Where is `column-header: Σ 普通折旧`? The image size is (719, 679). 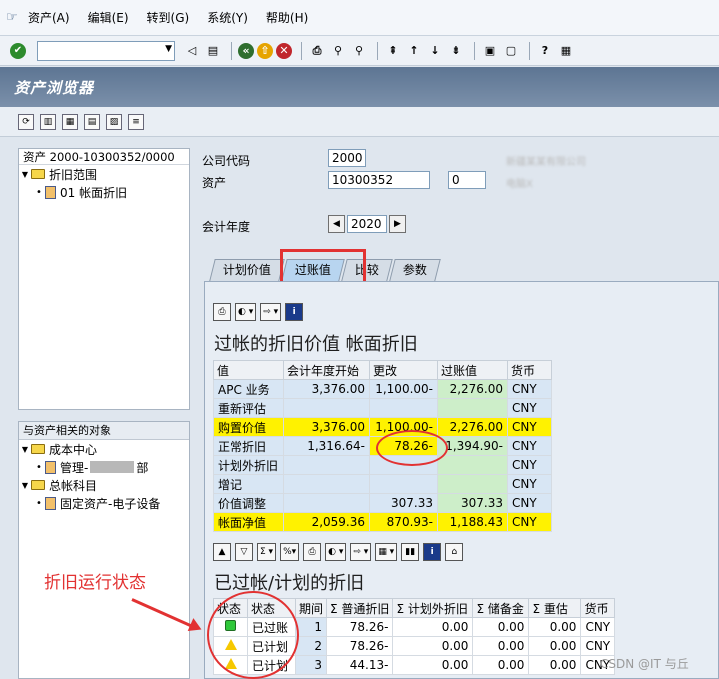
column-header: Σ 普通折旧 is located at coordinates (360, 608).